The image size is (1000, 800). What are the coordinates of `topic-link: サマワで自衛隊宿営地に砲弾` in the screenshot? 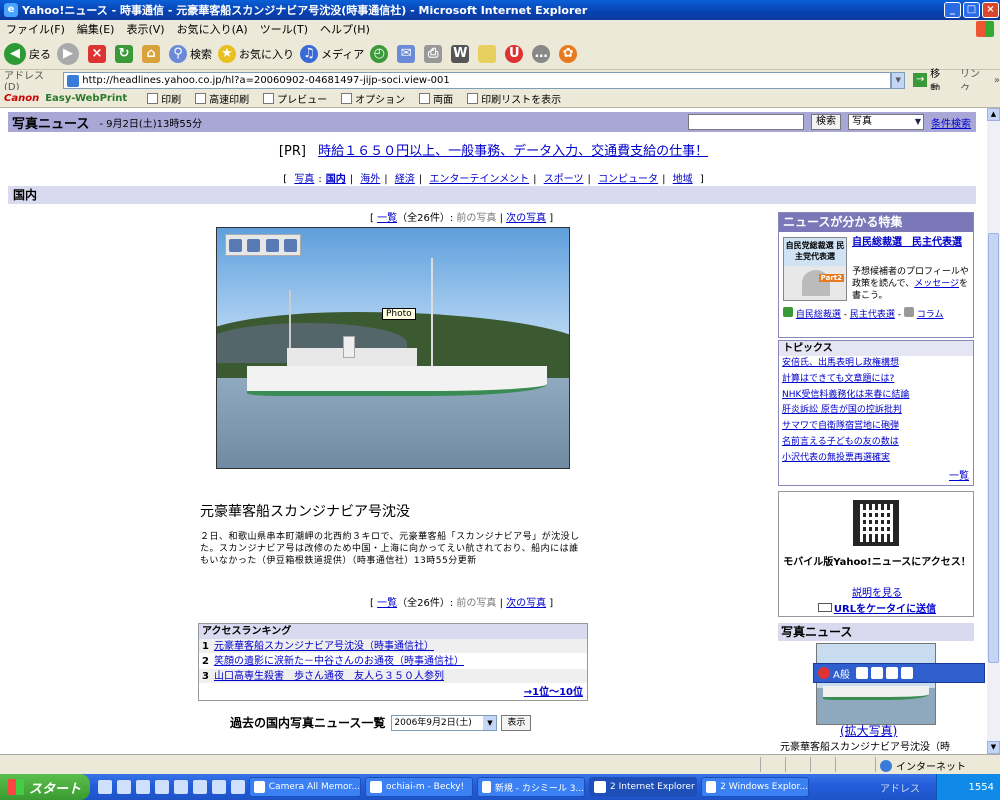 It's located at (840, 426).